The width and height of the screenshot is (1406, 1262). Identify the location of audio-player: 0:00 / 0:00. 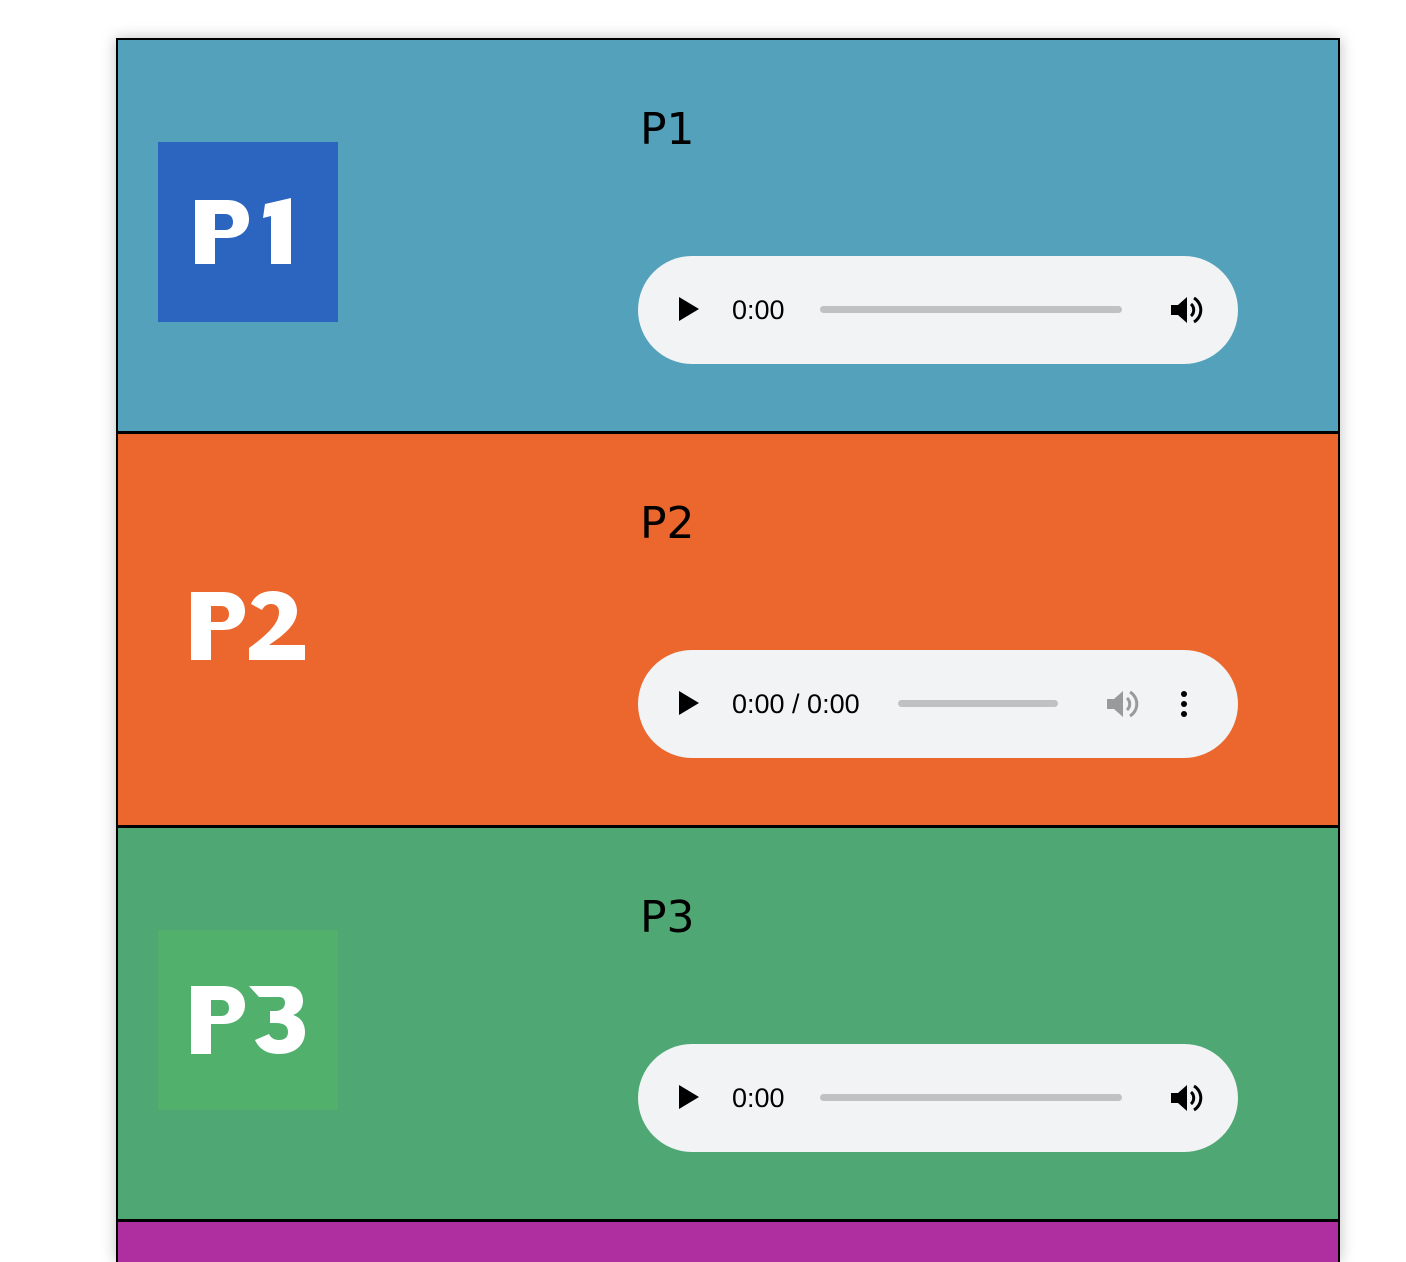
(938, 704).